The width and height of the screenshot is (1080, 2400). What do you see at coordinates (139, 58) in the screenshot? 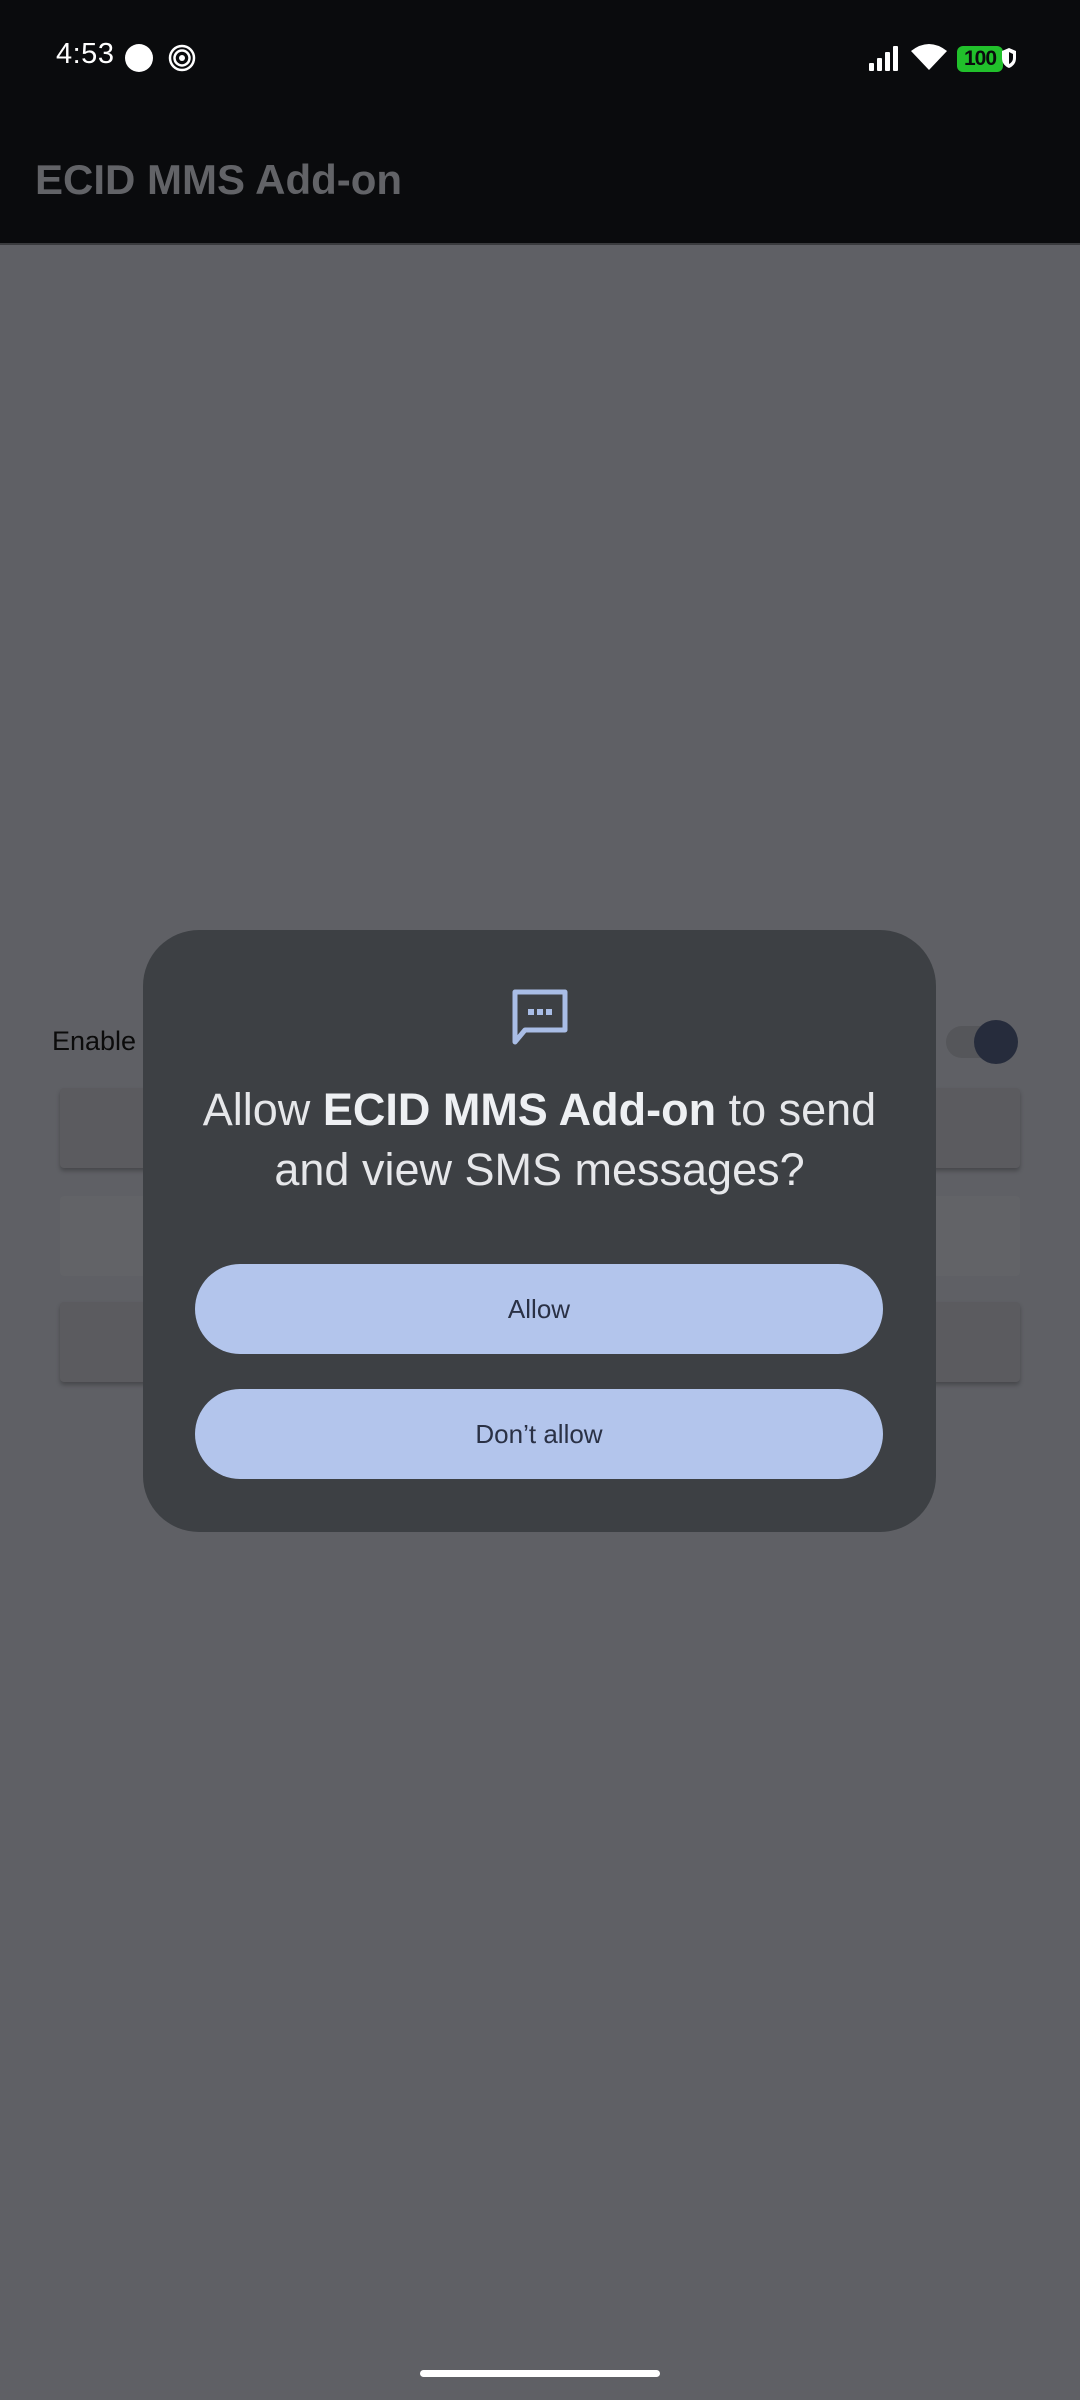
I see `notification-dot-icon` at bounding box center [139, 58].